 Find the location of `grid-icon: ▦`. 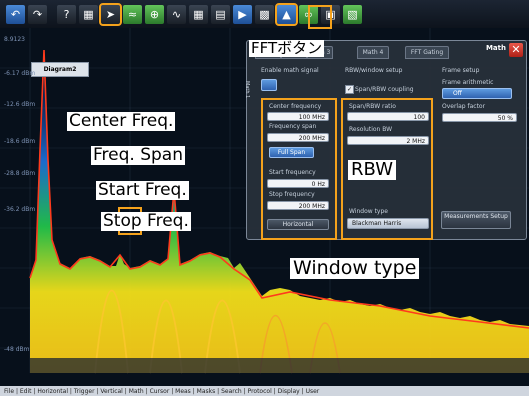

grid-icon: ▦ is located at coordinates (88, 14).